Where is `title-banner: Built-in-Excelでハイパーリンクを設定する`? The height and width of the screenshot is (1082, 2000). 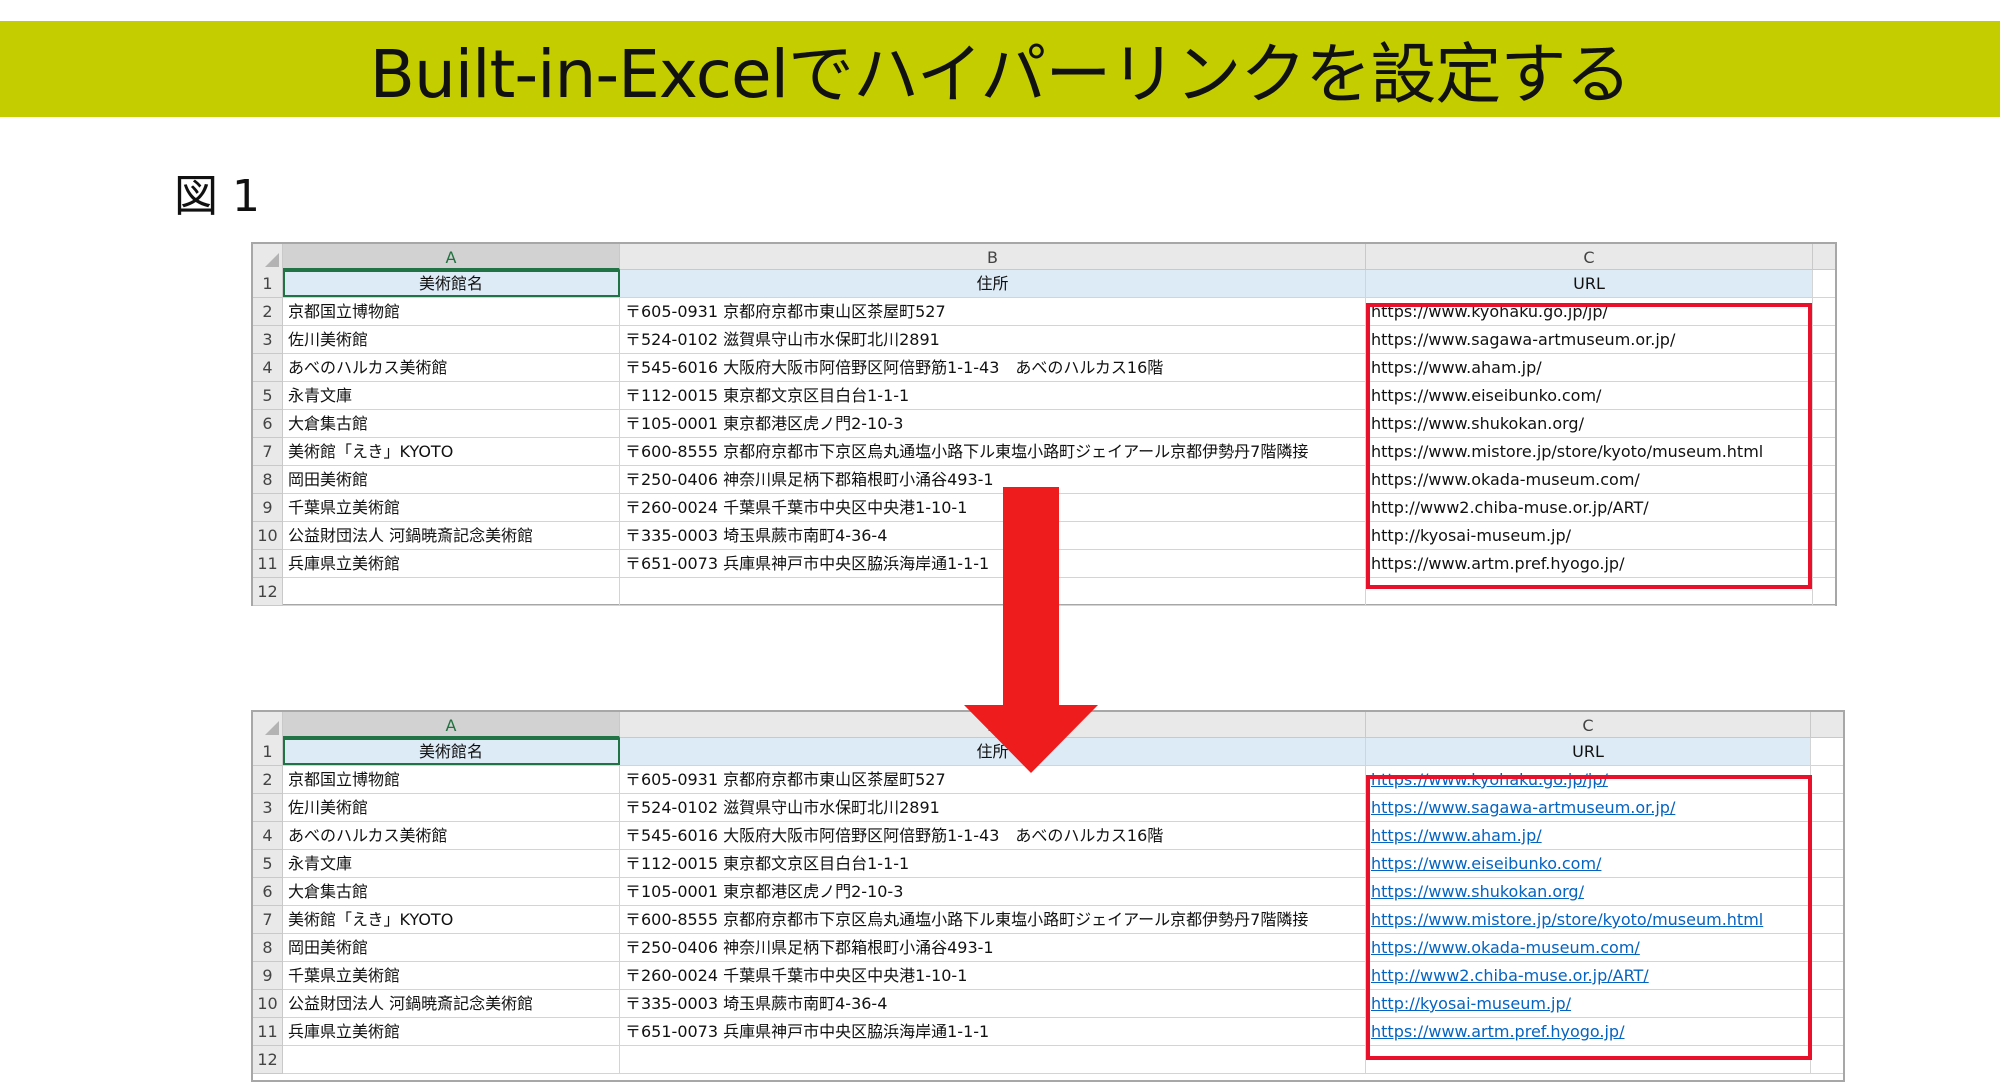
title-banner: Built-in-Excelでハイパーリンクを設定する is located at coordinates (1000, 69).